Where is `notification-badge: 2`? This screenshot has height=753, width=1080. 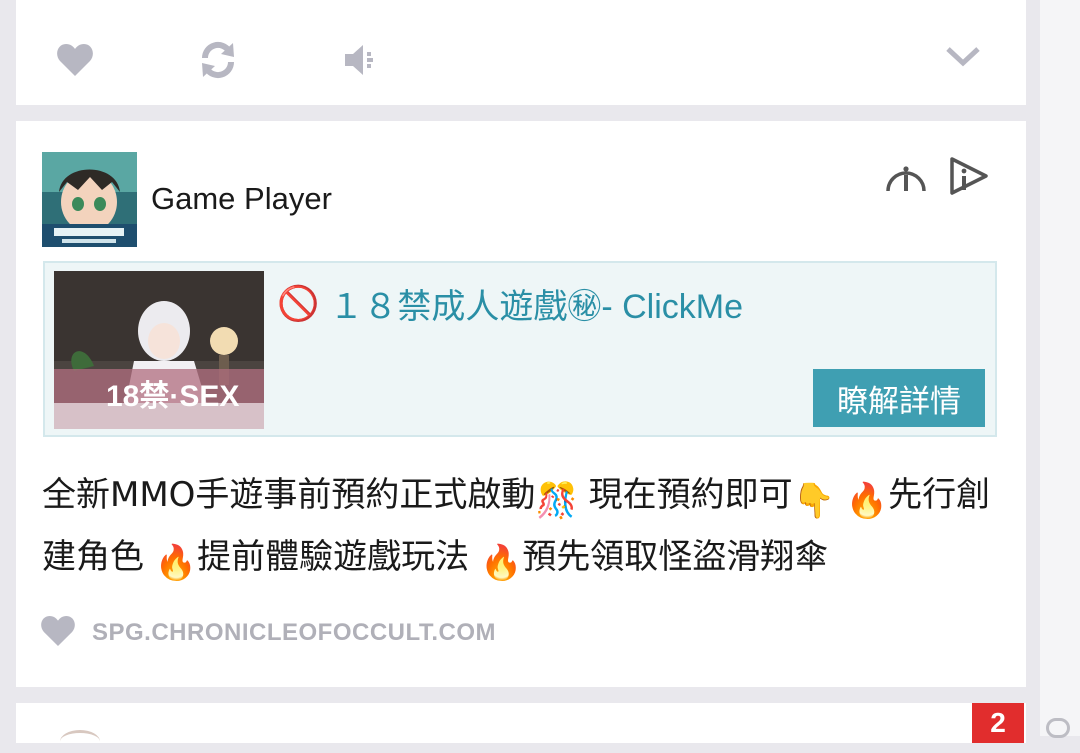
notification-badge: 2 is located at coordinates (998, 723).